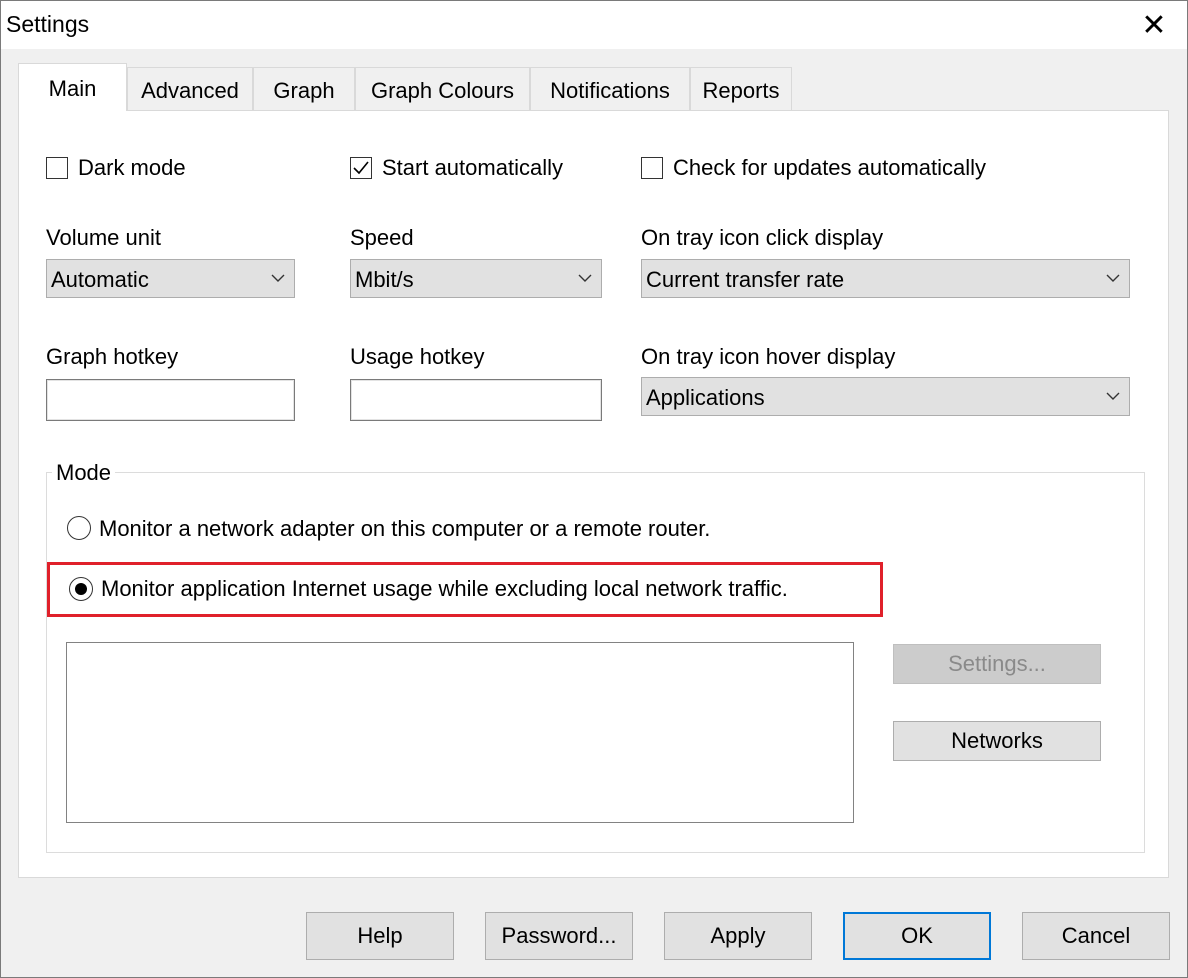  I want to click on tray-hover-value: Applications, so click(705, 397).